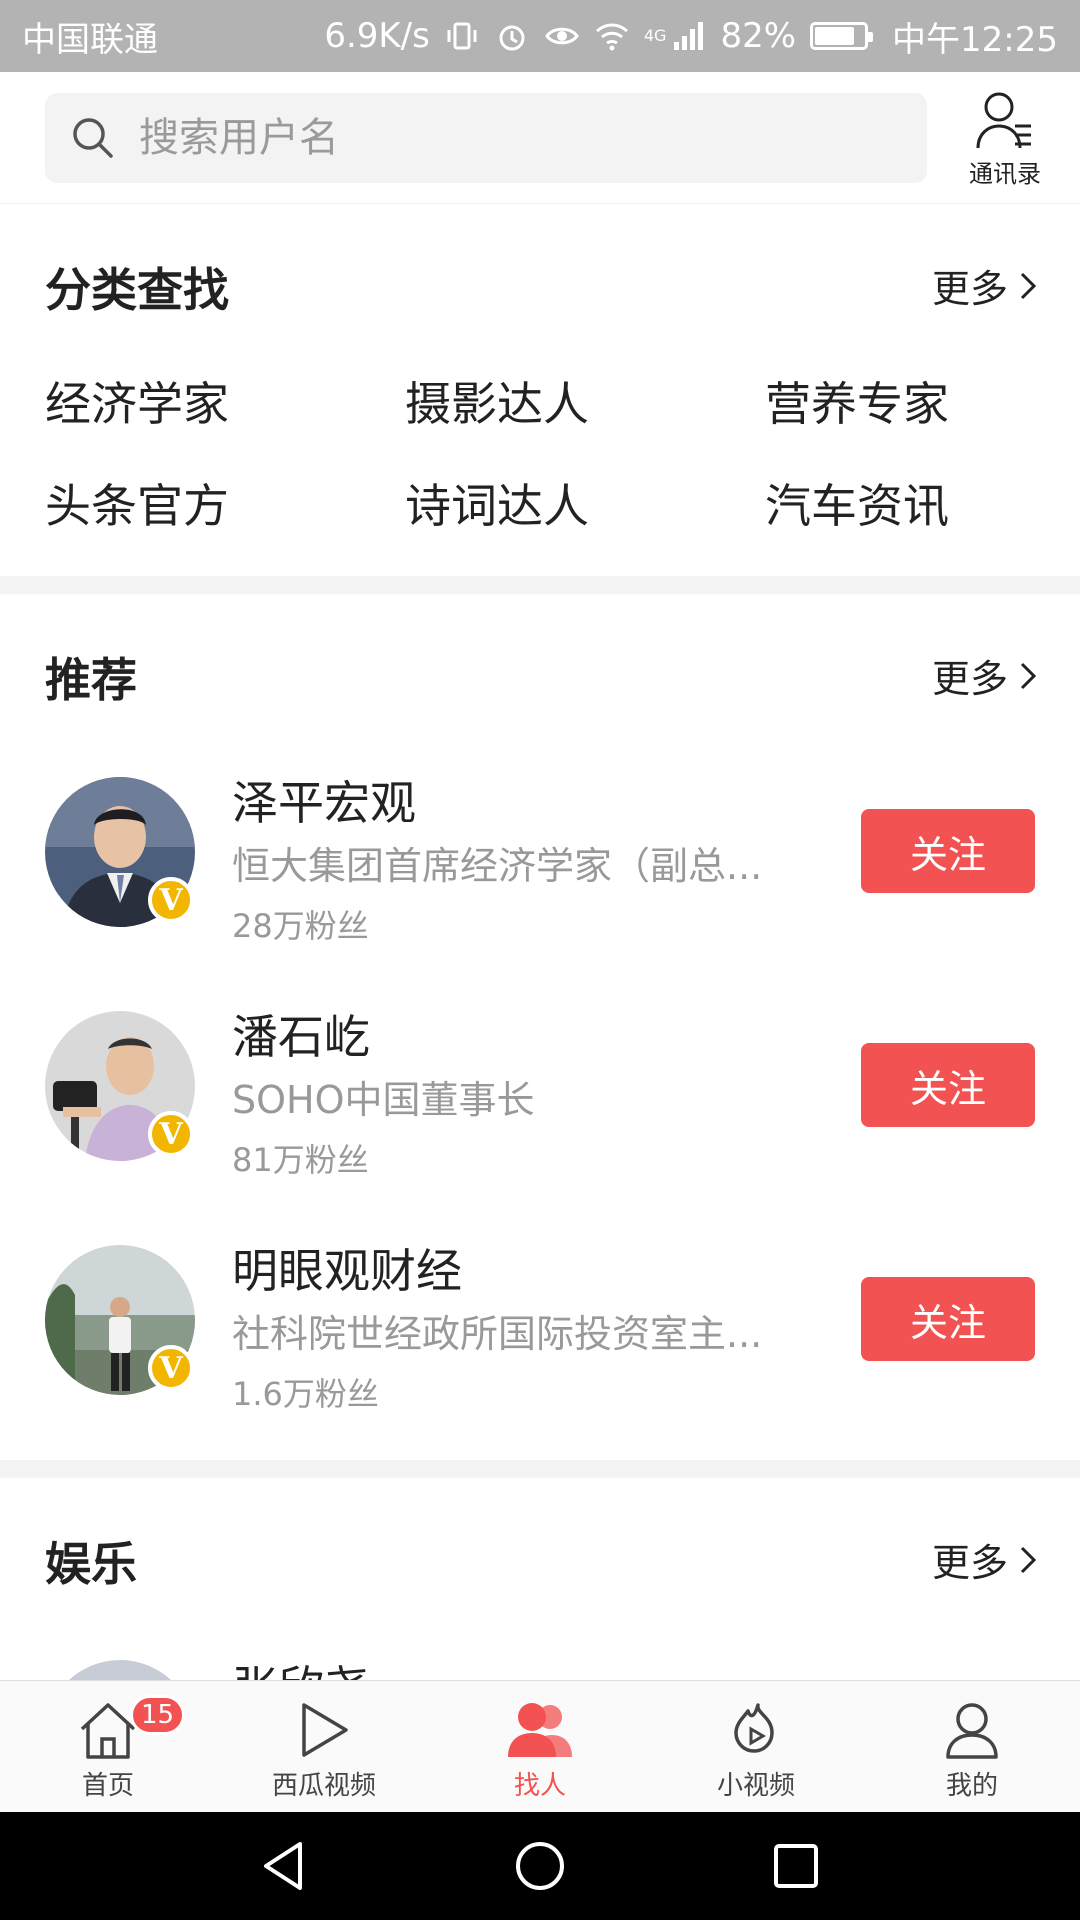 The width and height of the screenshot is (1080, 1920). What do you see at coordinates (323, 1786) in the screenshot?
I see `nav-xigua-label: 西瓜视频` at bounding box center [323, 1786].